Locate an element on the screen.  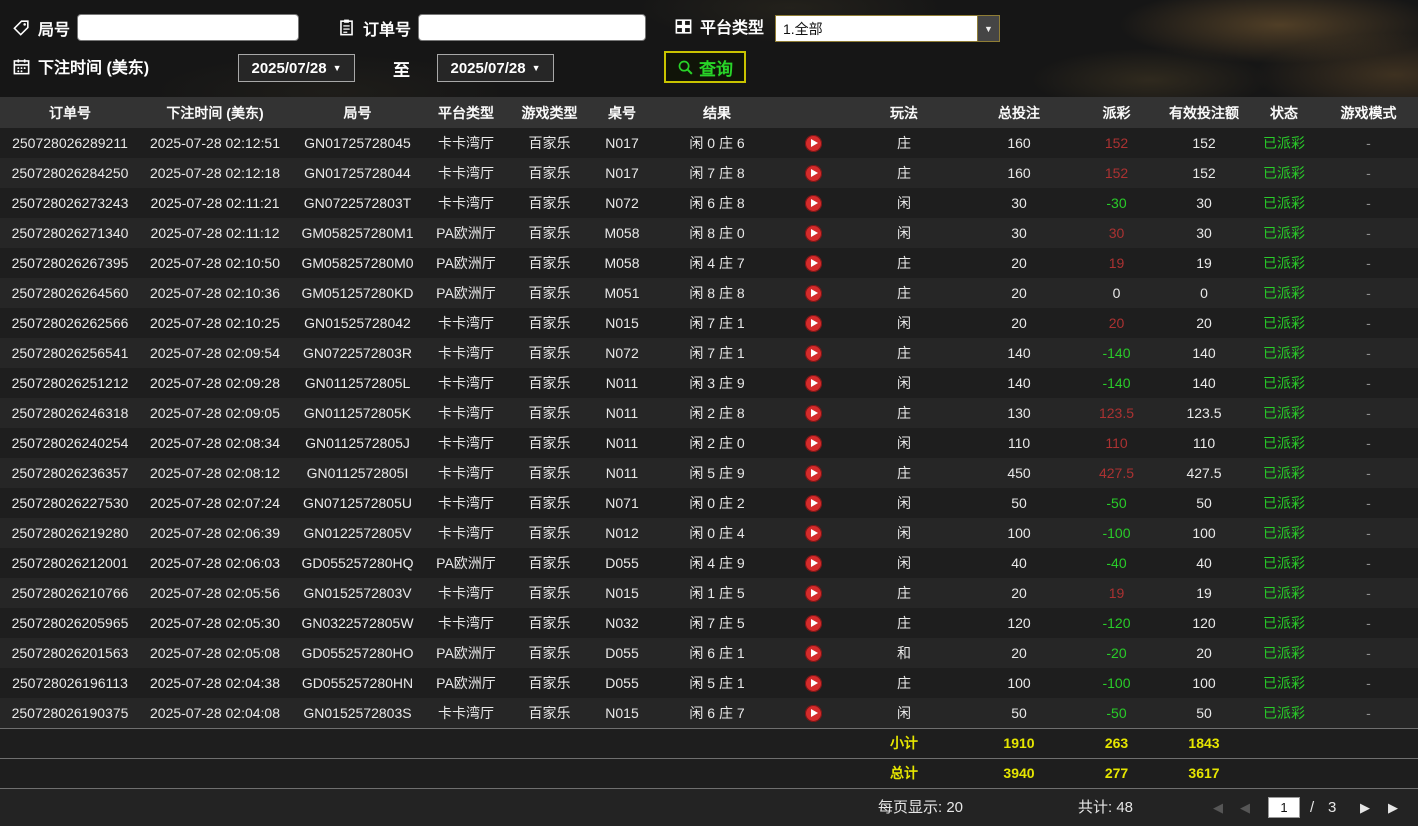
header-bet_time: 下注时间 (美东) is located at coordinates (215, 112).